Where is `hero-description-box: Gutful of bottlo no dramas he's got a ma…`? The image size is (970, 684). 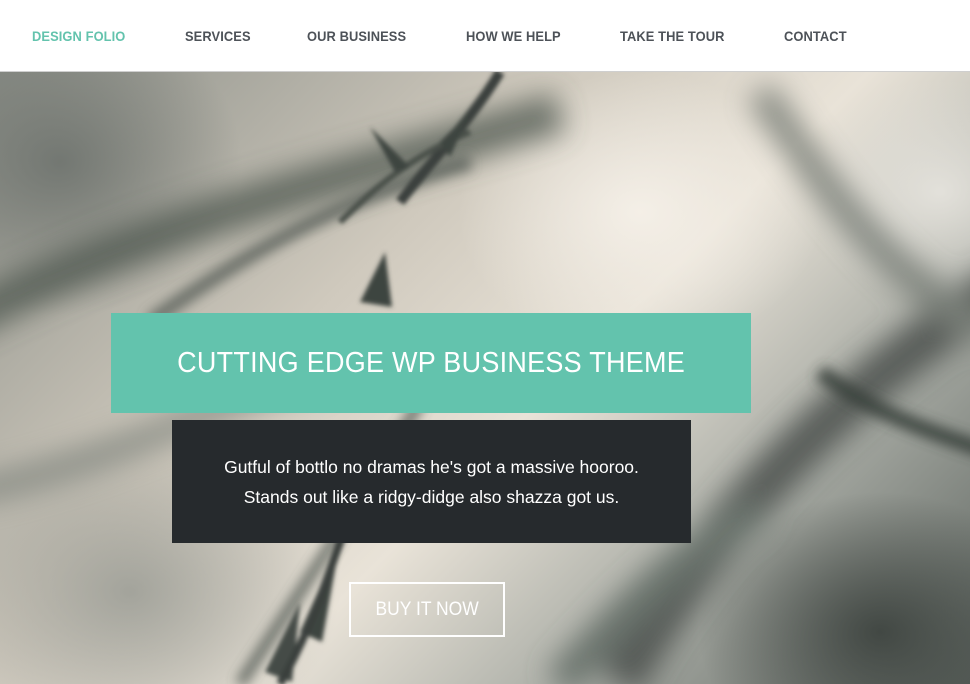
hero-description-box: Gutful of bottlo no dramas he's got a ma… is located at coordinates (431, 481).